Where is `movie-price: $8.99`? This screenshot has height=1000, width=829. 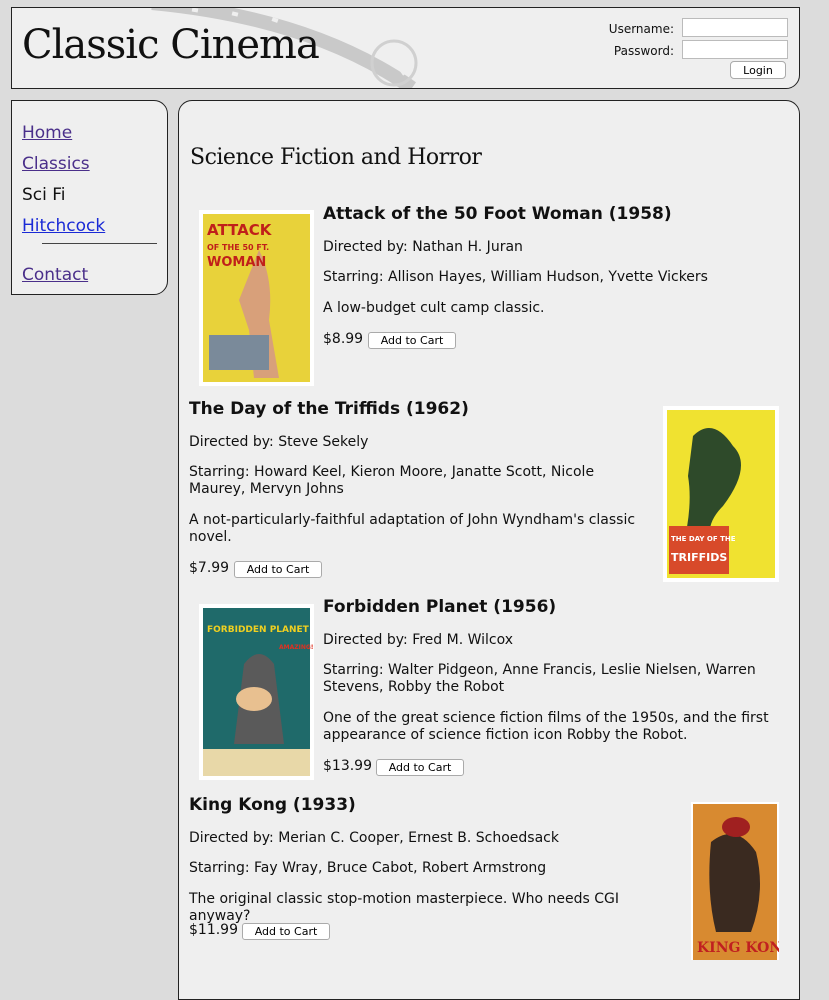 movie-price: $8.99 is located at coordinates (343, 339).